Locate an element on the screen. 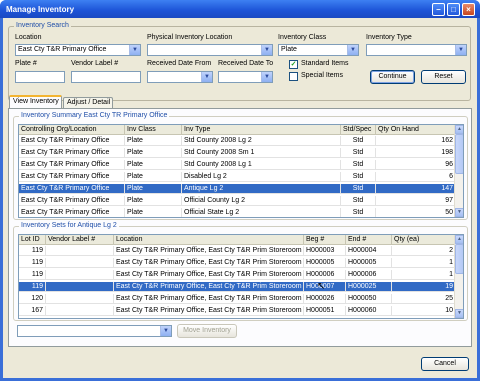 The width and height of the screenshot is (480, 381). sets-cell-end: H000006 is located at coordinates (369, 275).